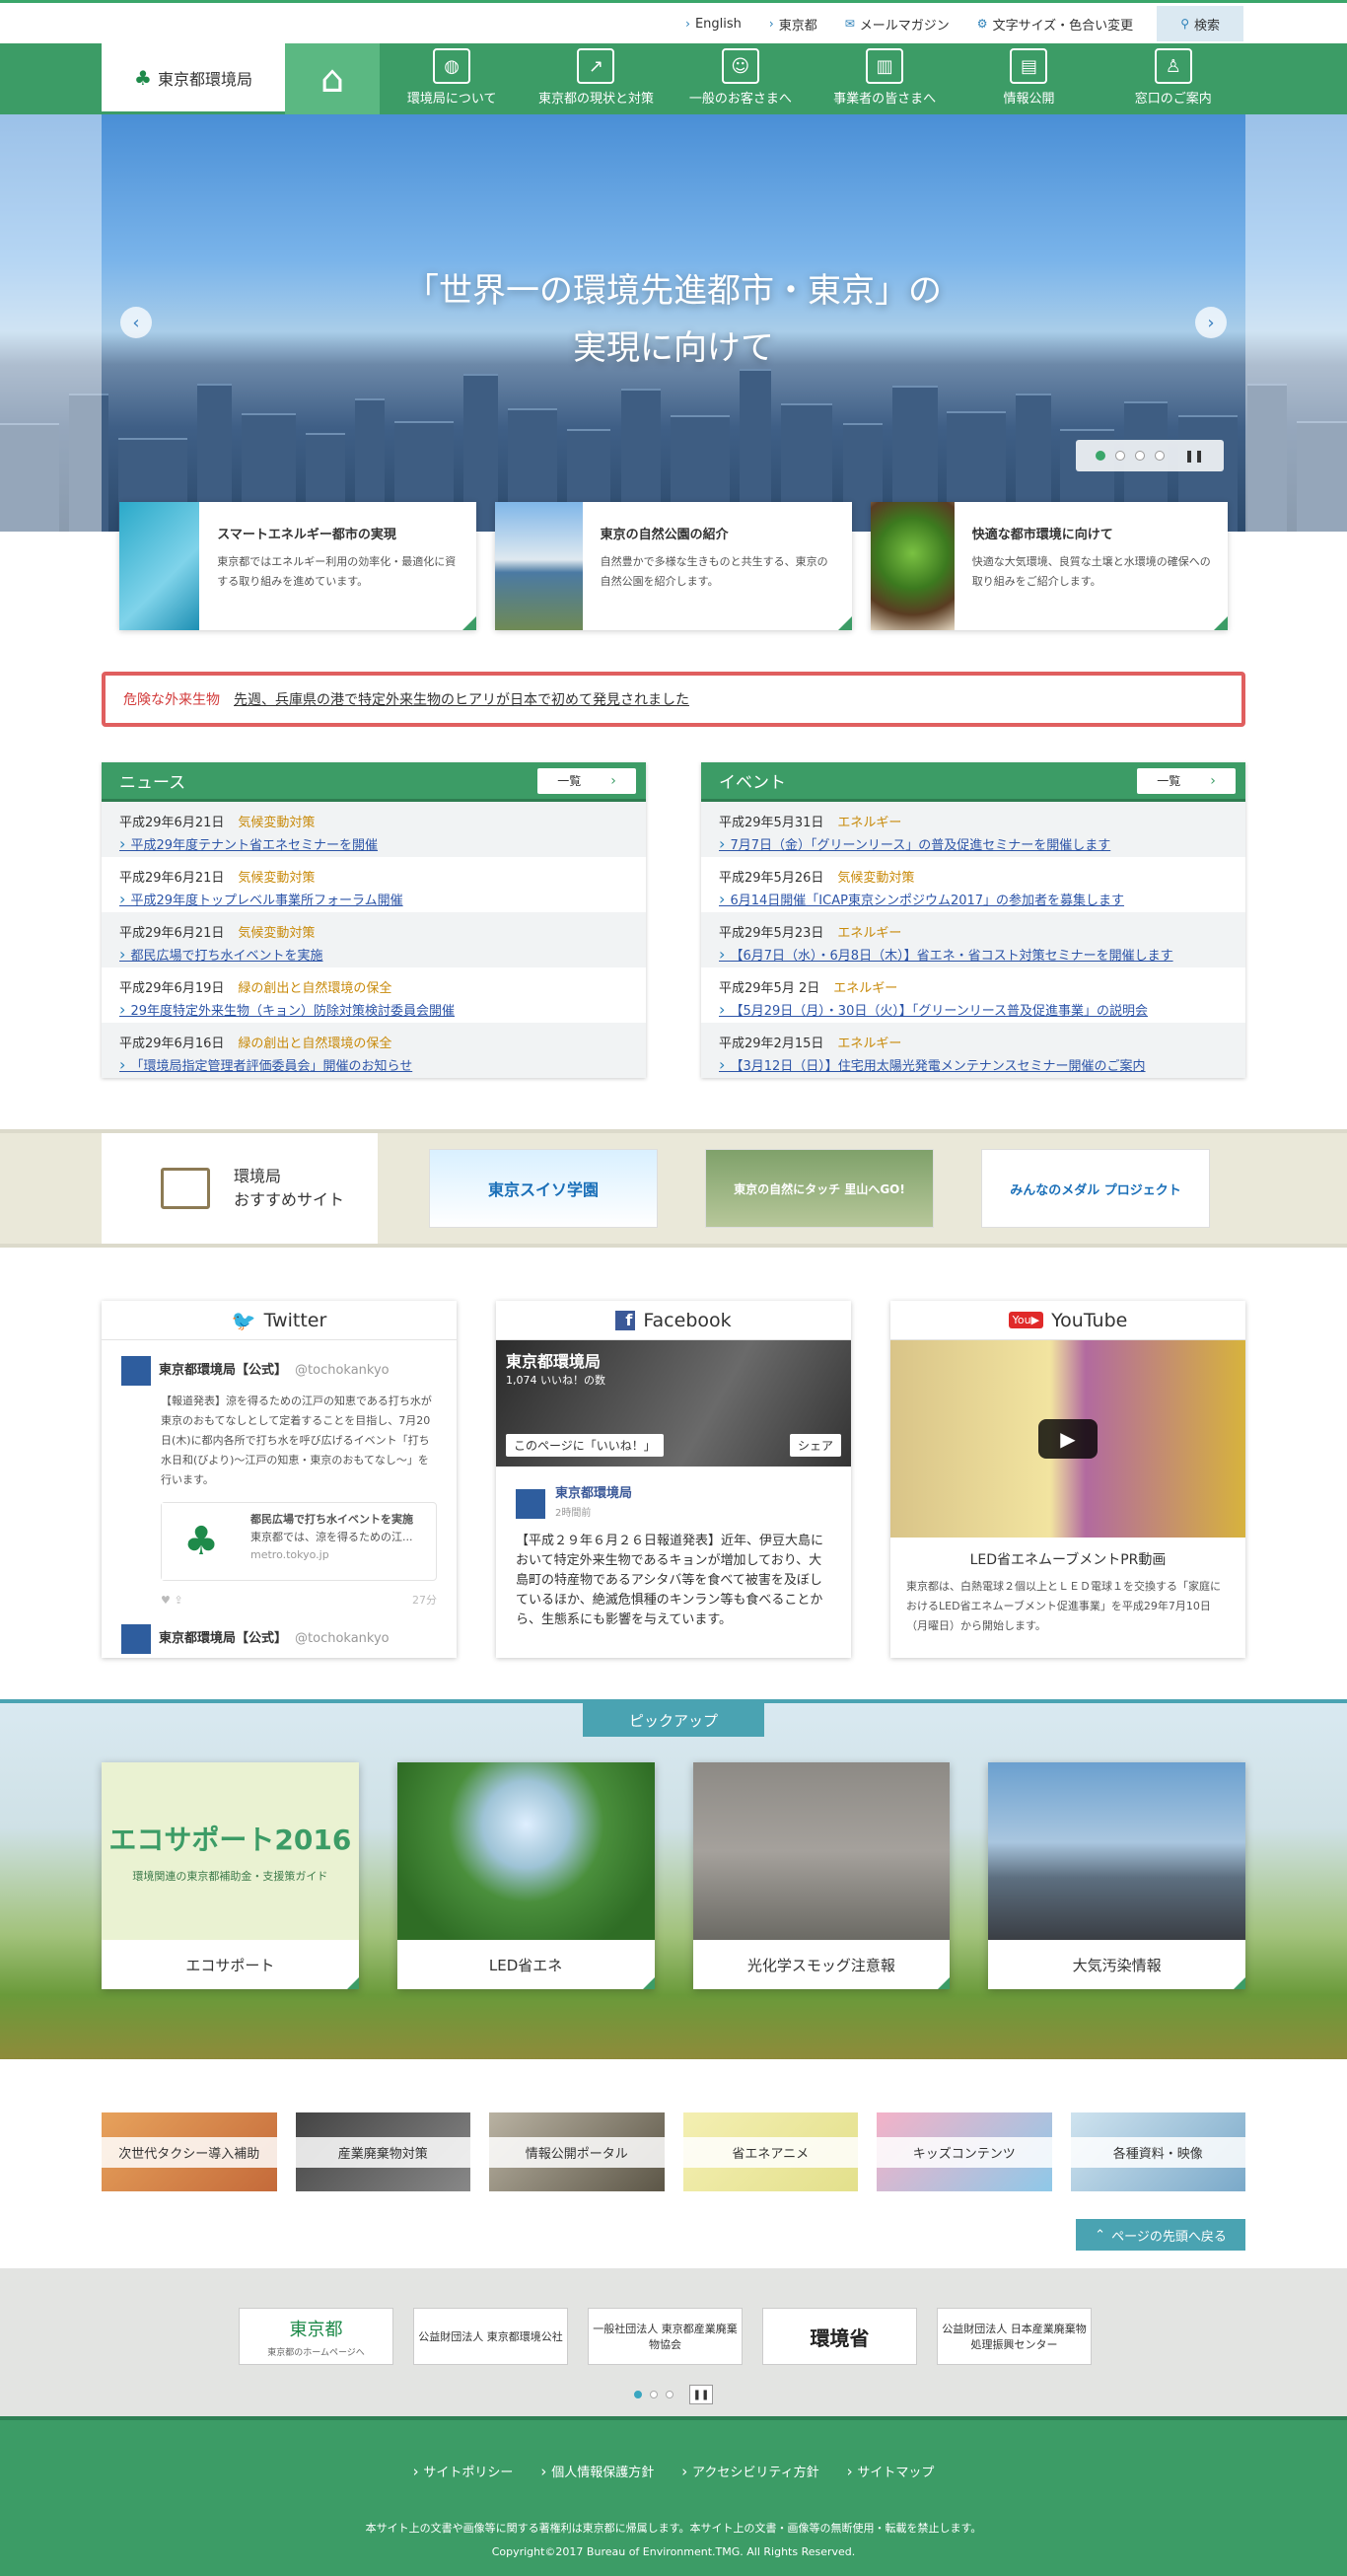  I want to click on event-link: 【5月29日（月）・30日（火）】「グリーンリース普及促進事業」の説明会, so click(973, 1009).